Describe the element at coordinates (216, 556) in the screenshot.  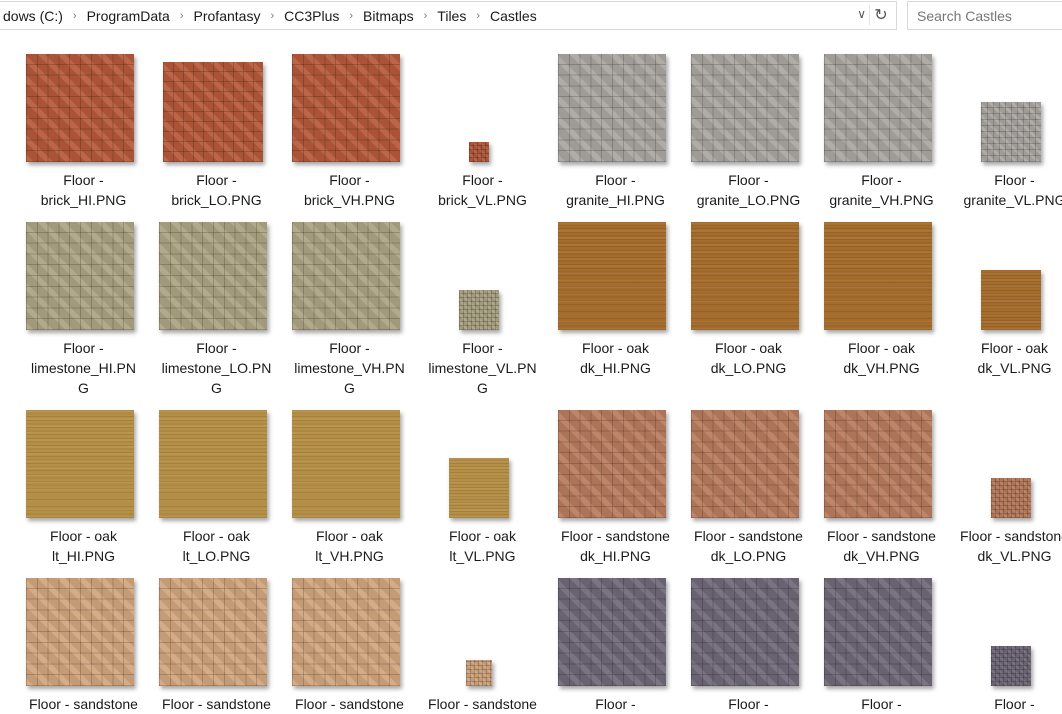
I see `file-name-line: lt_LO.PNG` at that location.